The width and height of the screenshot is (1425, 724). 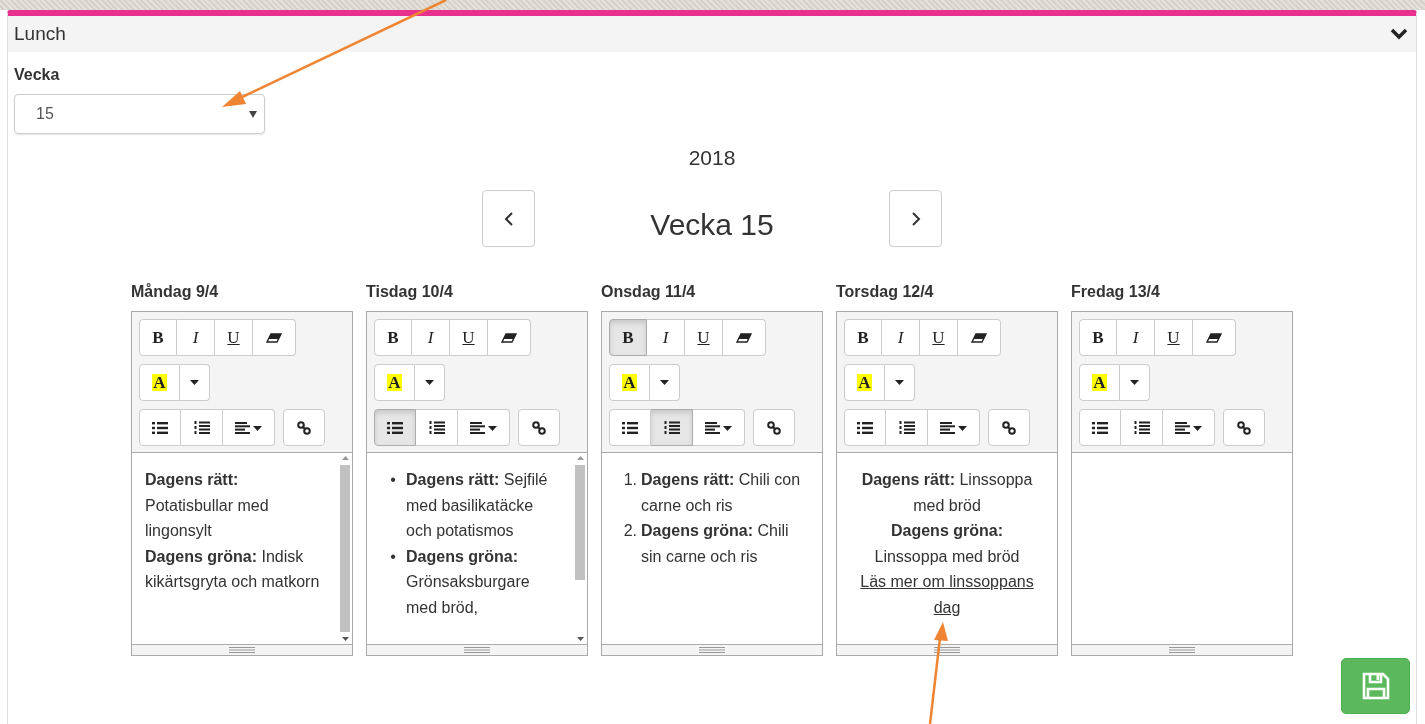 I want to click on year-label: 2018, so click(x=712, y=158).